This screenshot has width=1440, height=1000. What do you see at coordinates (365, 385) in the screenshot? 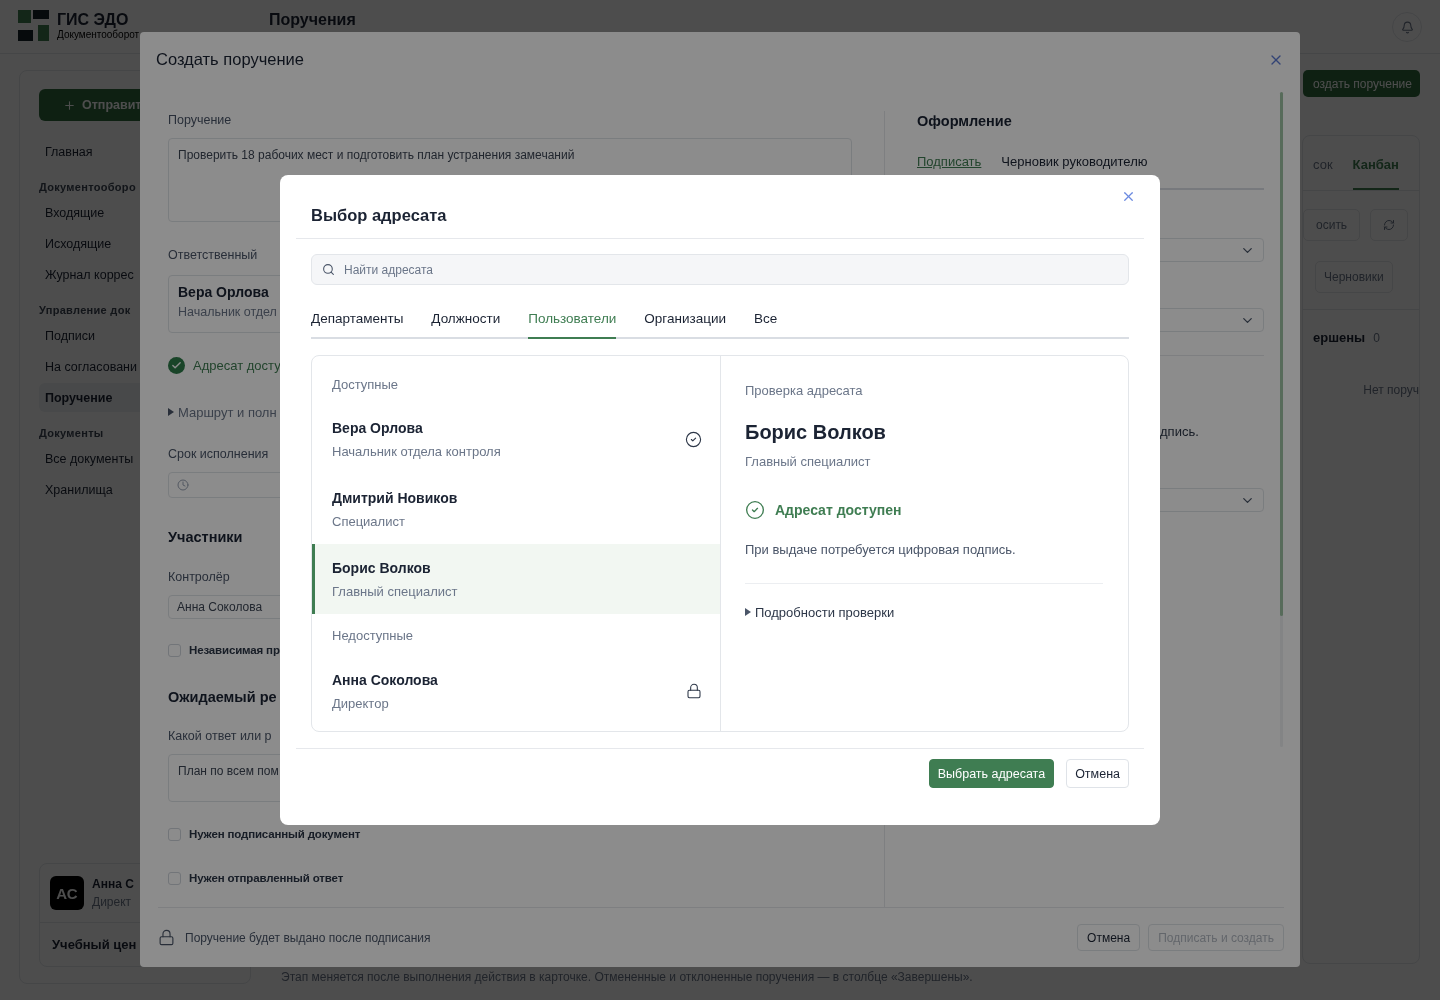
I see `group-label: Доступные` at bounding box center [365, 385].